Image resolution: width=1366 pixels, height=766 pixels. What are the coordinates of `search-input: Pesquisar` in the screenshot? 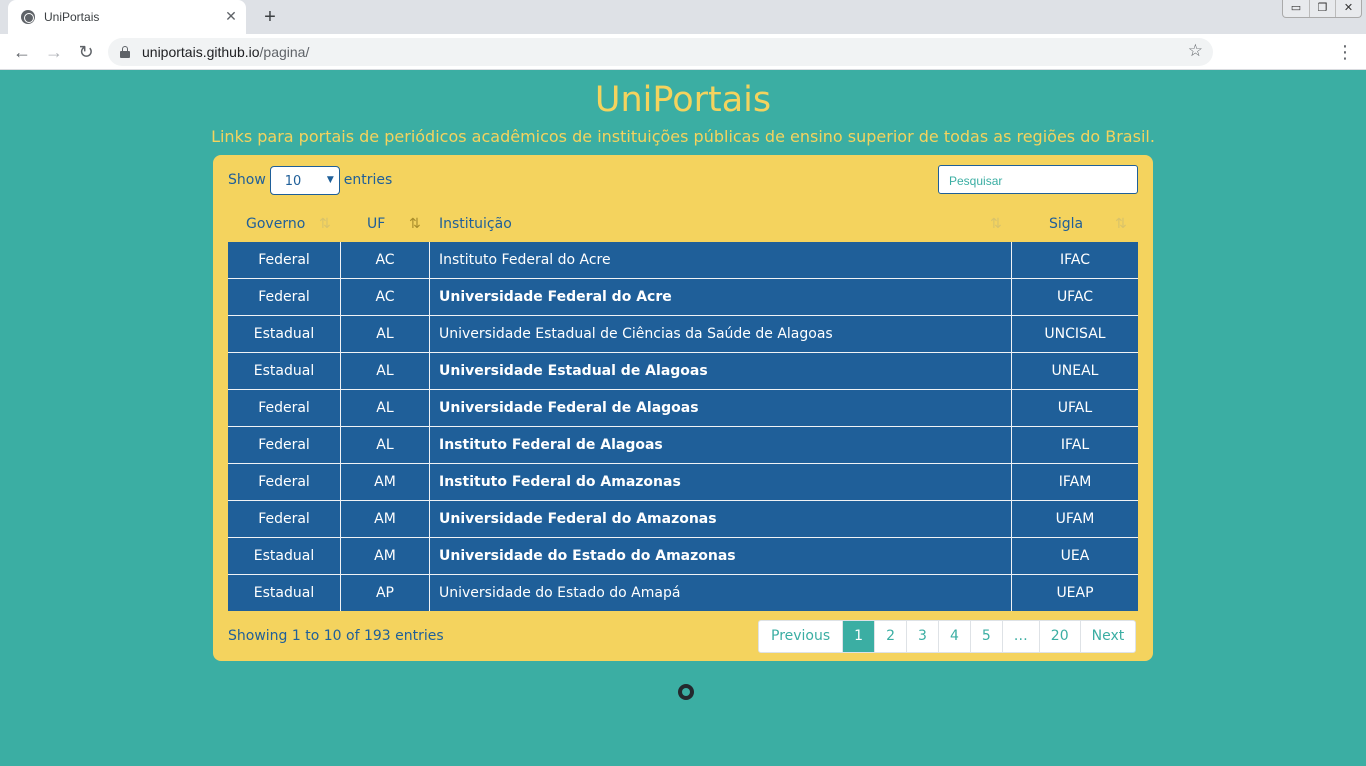 It's located at (1038, 179).